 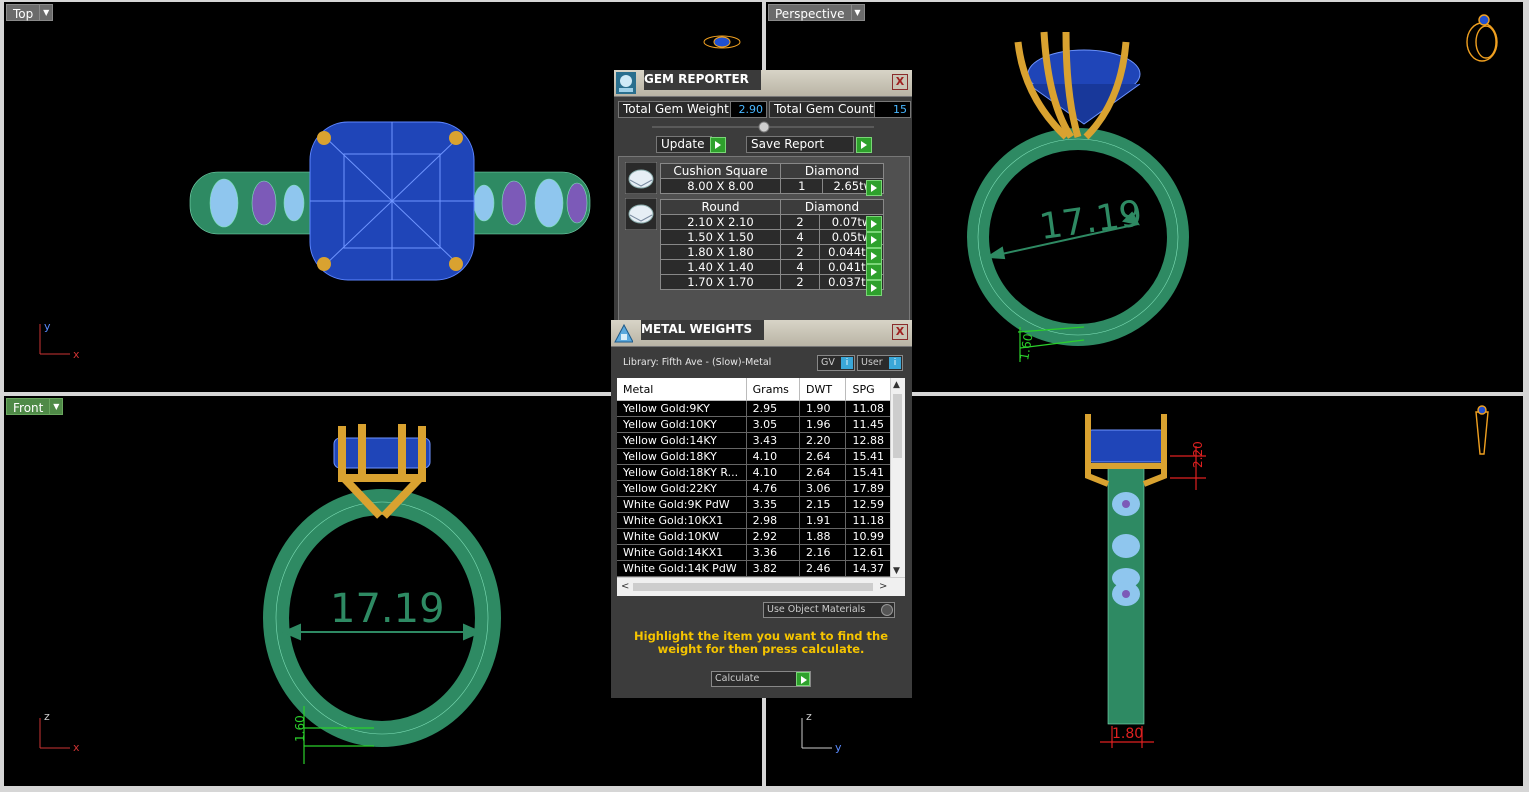 I want to click on gem-reporter-icon, so click(x=626, y=83).